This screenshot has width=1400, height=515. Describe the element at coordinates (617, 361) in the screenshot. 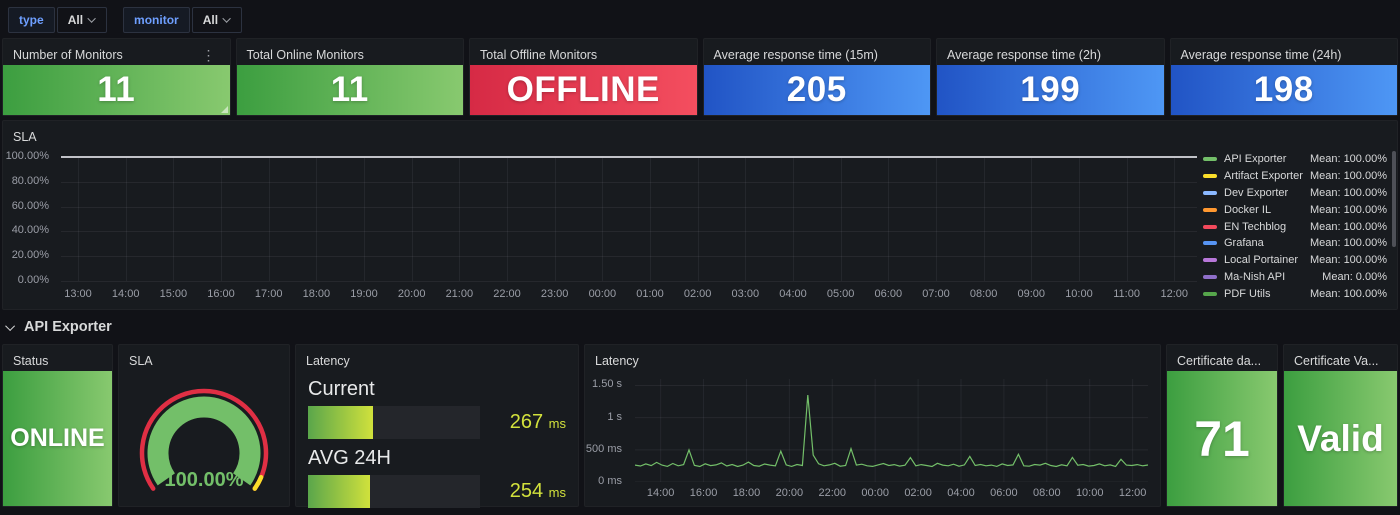

I see `panel-title-latency-chart: Latency` at that location.